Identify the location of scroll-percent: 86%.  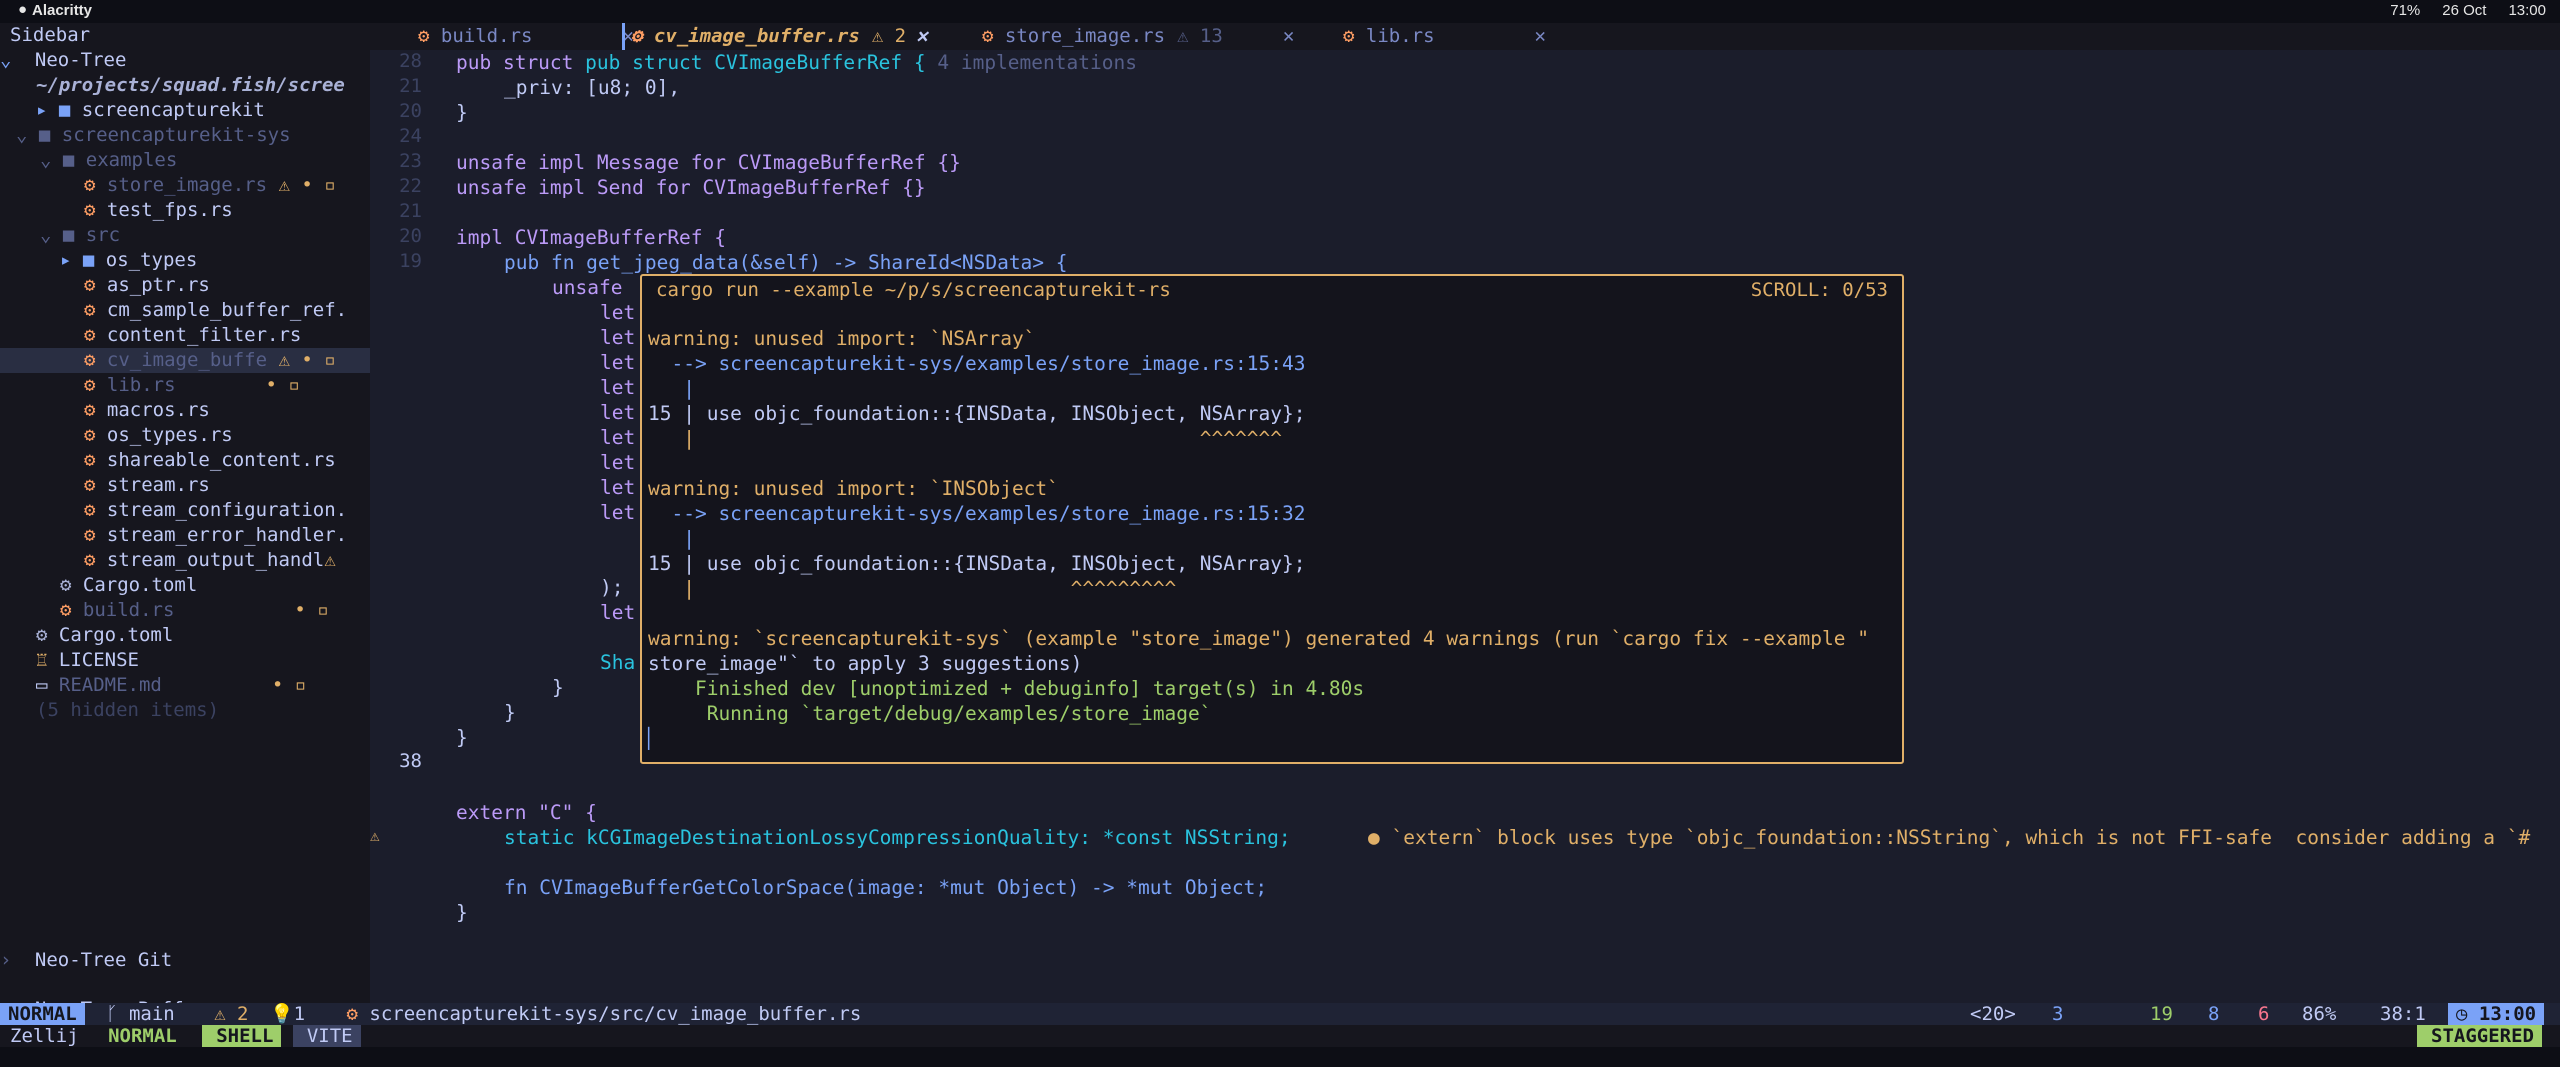
(2319, 1014).